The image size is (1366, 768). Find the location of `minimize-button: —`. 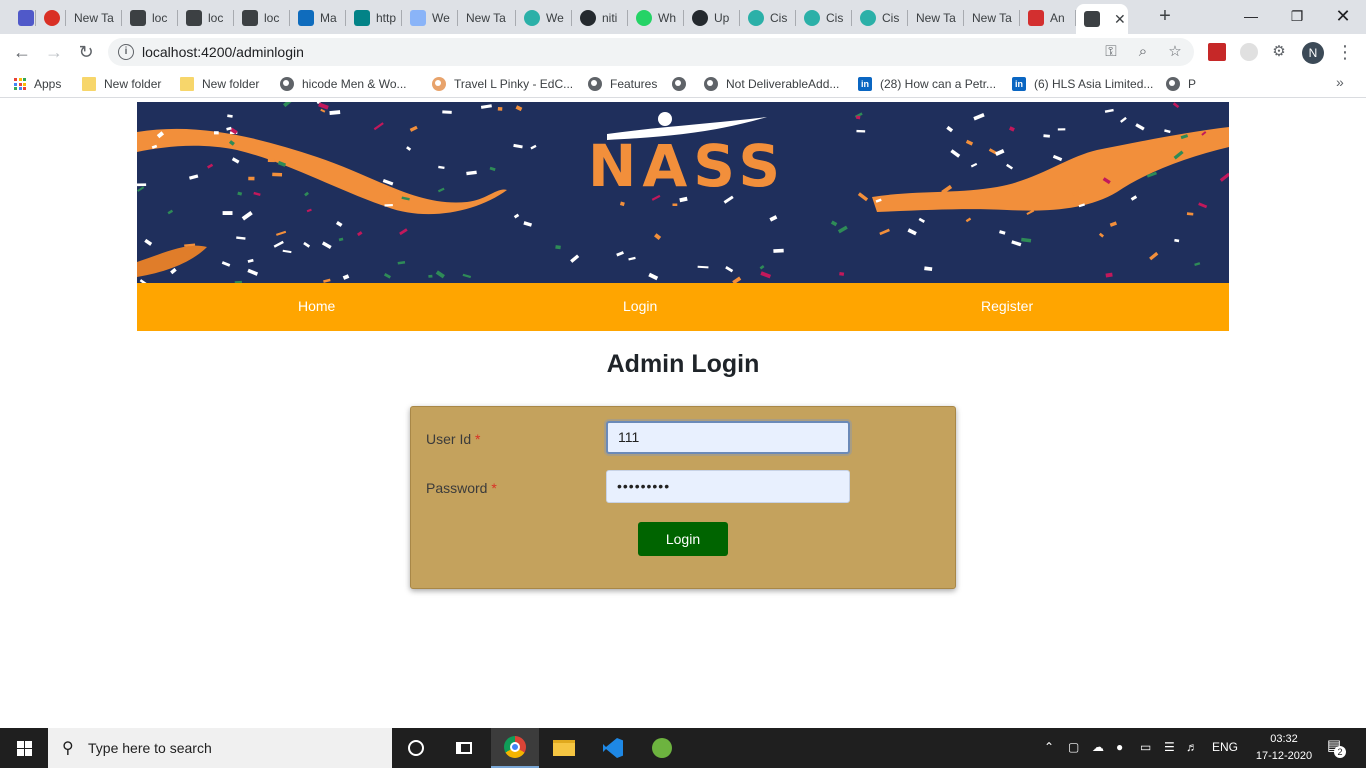

minimize-button: — is located at coordinates (1251, 16).